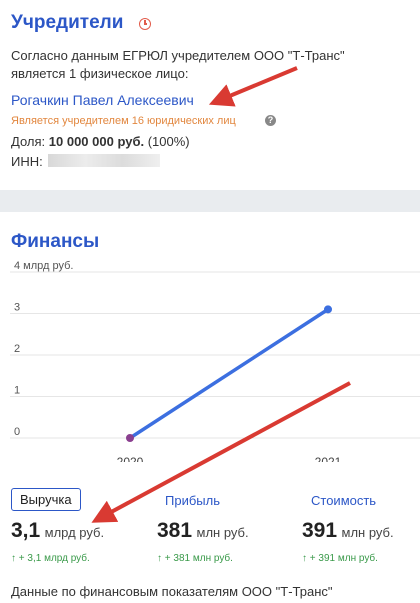 Image resolution: width=420 pixels, height=603 pixels. I want to click on tab-revenue: Выручка, so click(46, 499).